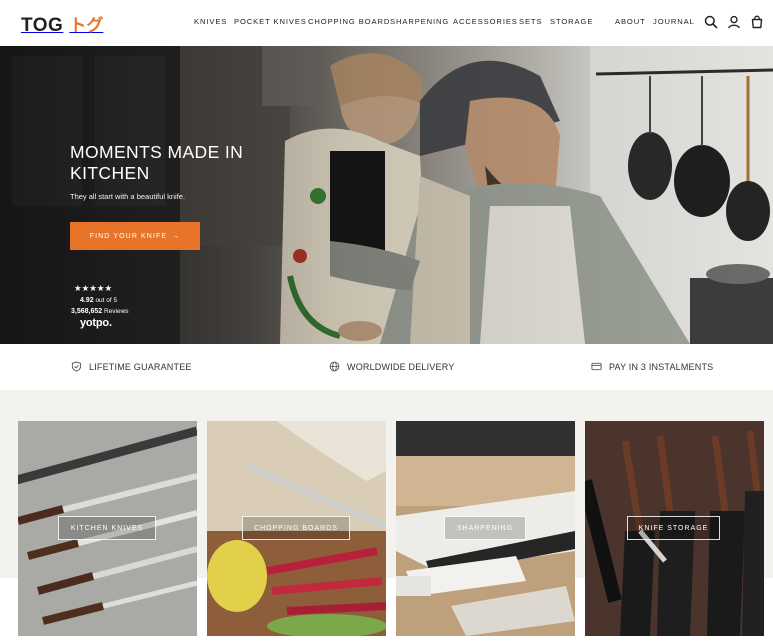 Image resolution: width=773 pixels, height=642 pixels. What do you see at coordinates (271, 21) in the screenshot?
I see `nav-pocket-knives: POCKET KNIVES` at bounding box center [271, 21].